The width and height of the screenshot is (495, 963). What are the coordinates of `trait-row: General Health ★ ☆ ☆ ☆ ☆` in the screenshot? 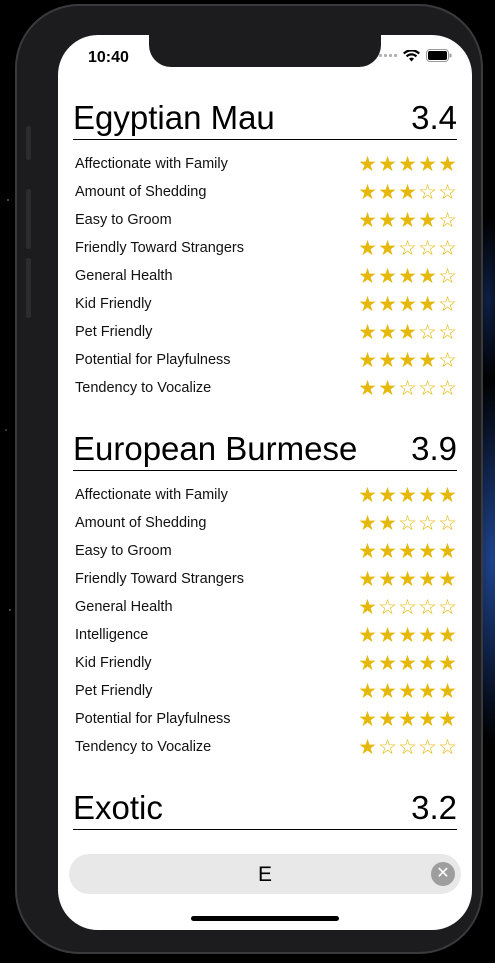 It's located at (265, 607).